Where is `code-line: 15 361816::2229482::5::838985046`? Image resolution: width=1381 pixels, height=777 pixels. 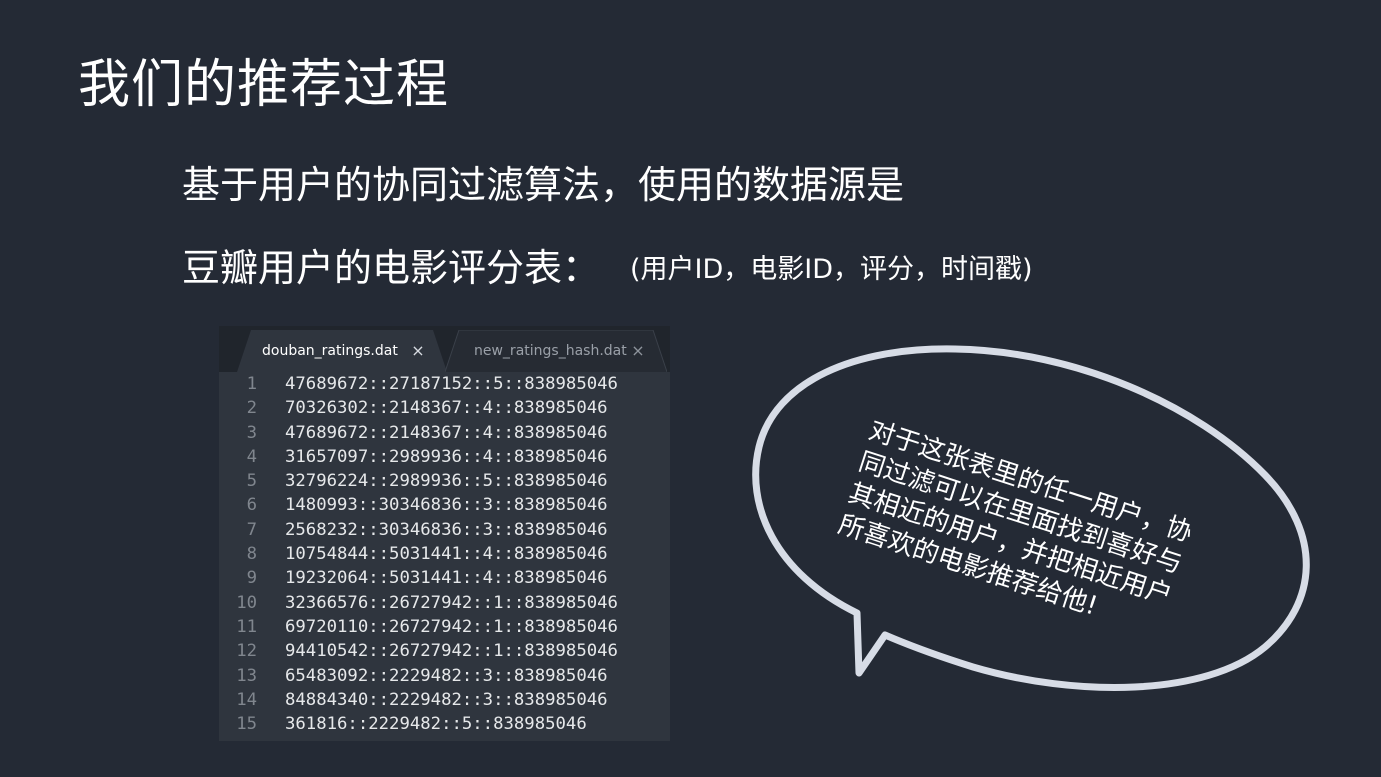
code-line: 15 361816::2229482::5::838985046 is located at coordinates (444, 724).